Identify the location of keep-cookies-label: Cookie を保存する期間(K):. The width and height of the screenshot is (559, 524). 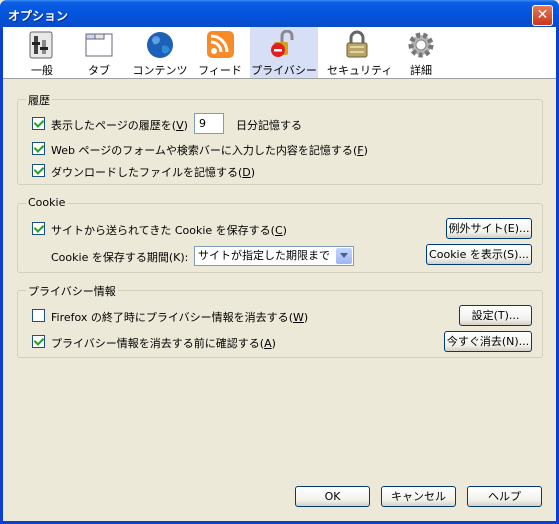
(120, 257).